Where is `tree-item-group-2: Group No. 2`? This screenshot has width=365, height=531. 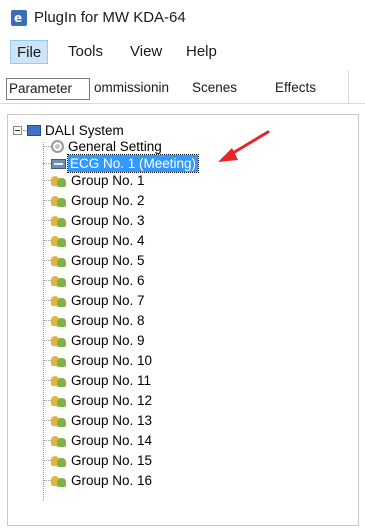 tree-item-group-2: Group No. 2 is located at coordinates (99, 200).